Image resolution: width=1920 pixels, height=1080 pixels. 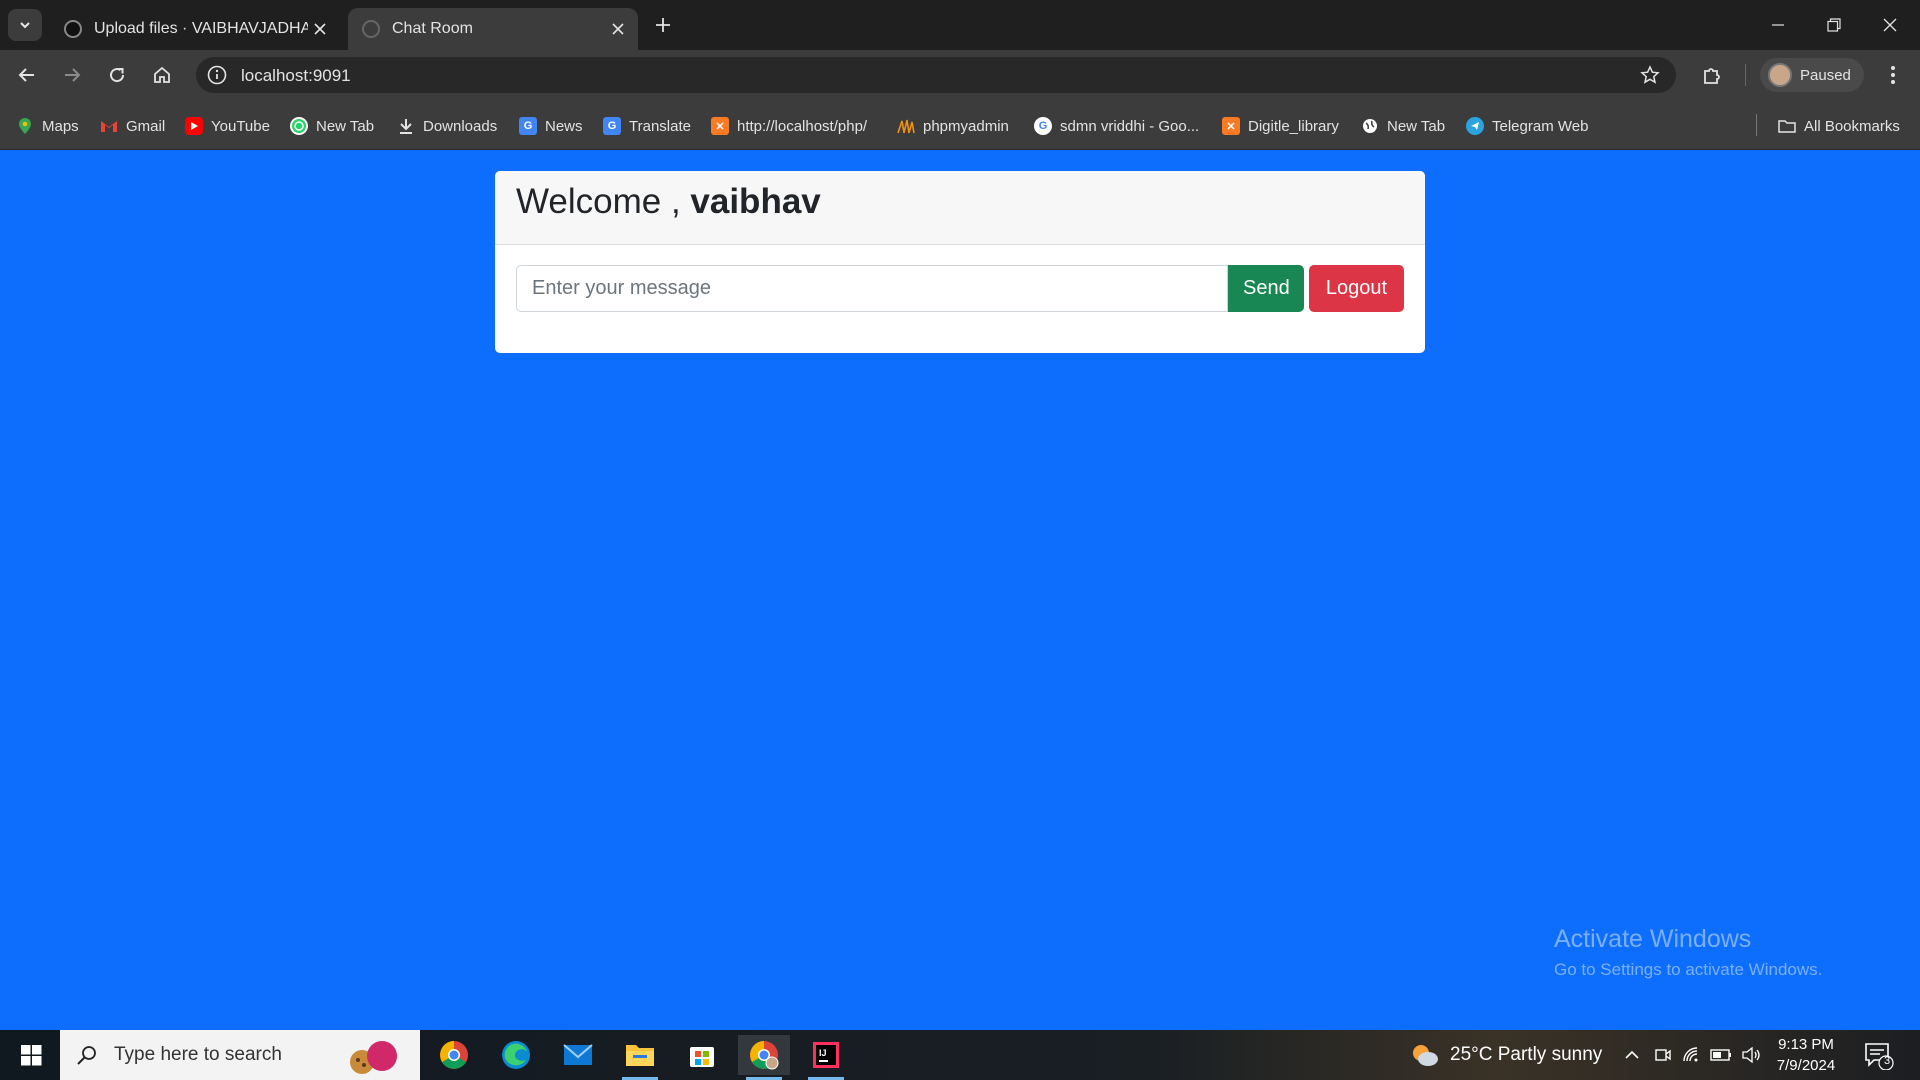 I want to click on clock-date: 7/9/2024, so click(x=1806, y=1065).